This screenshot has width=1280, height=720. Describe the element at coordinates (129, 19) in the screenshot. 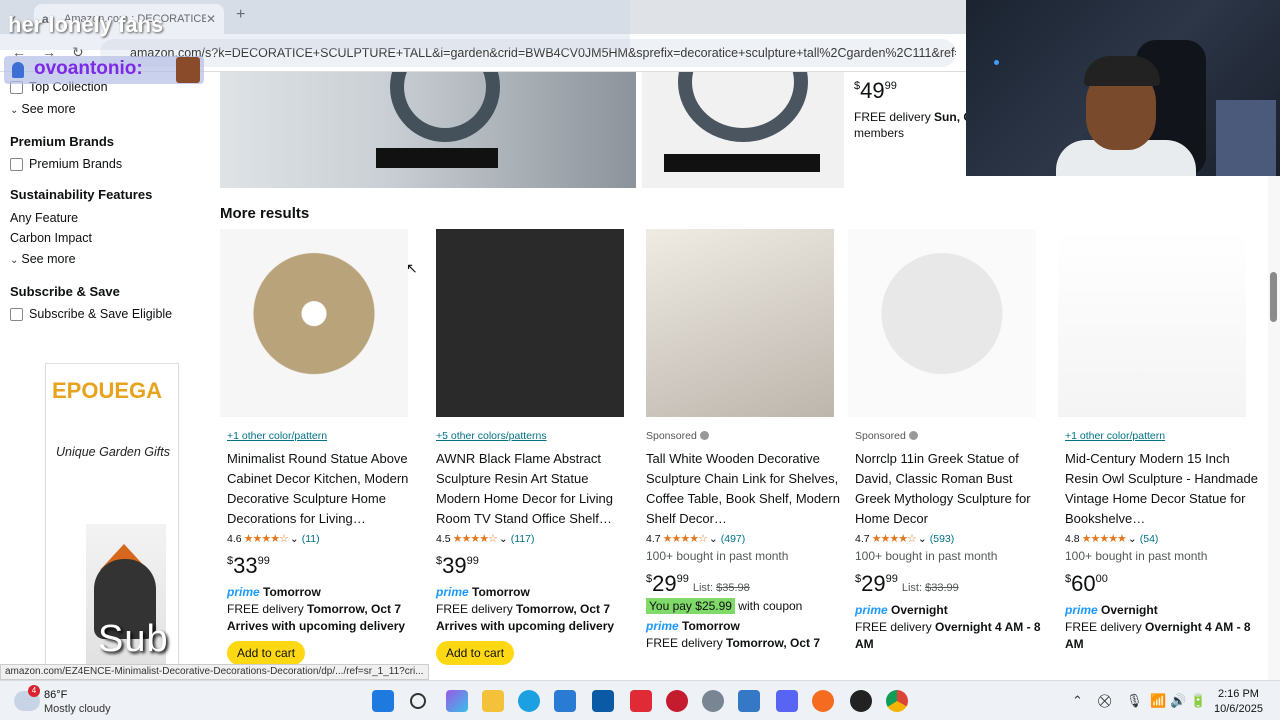

I see `tab-amazon: a Amazon.com : DECORATICE SC ✕` at that location.